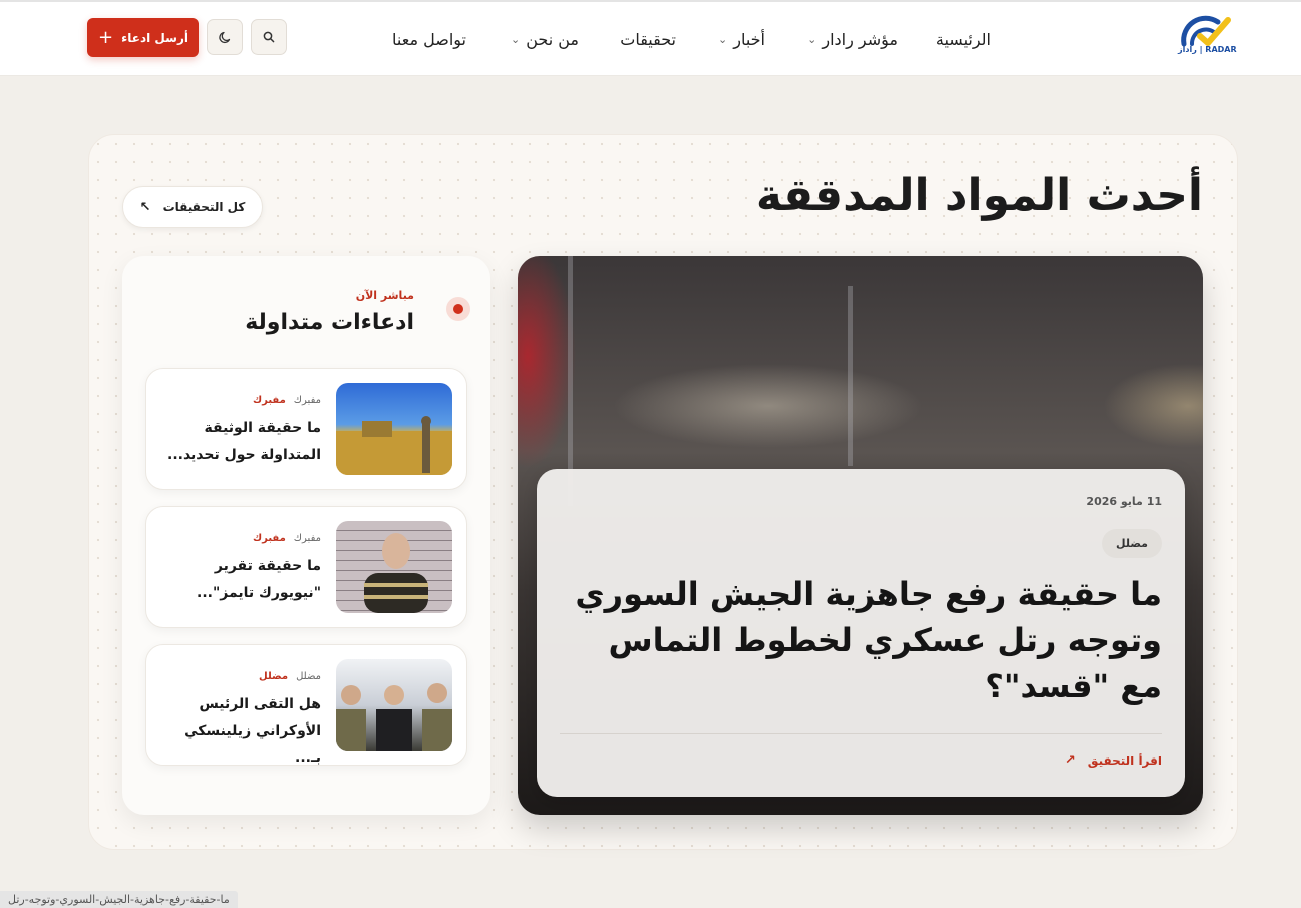  Describe the element at coordinates (545, 39) in the screenshot. I see `nav-item-about: من نحن ⌄` at that location.